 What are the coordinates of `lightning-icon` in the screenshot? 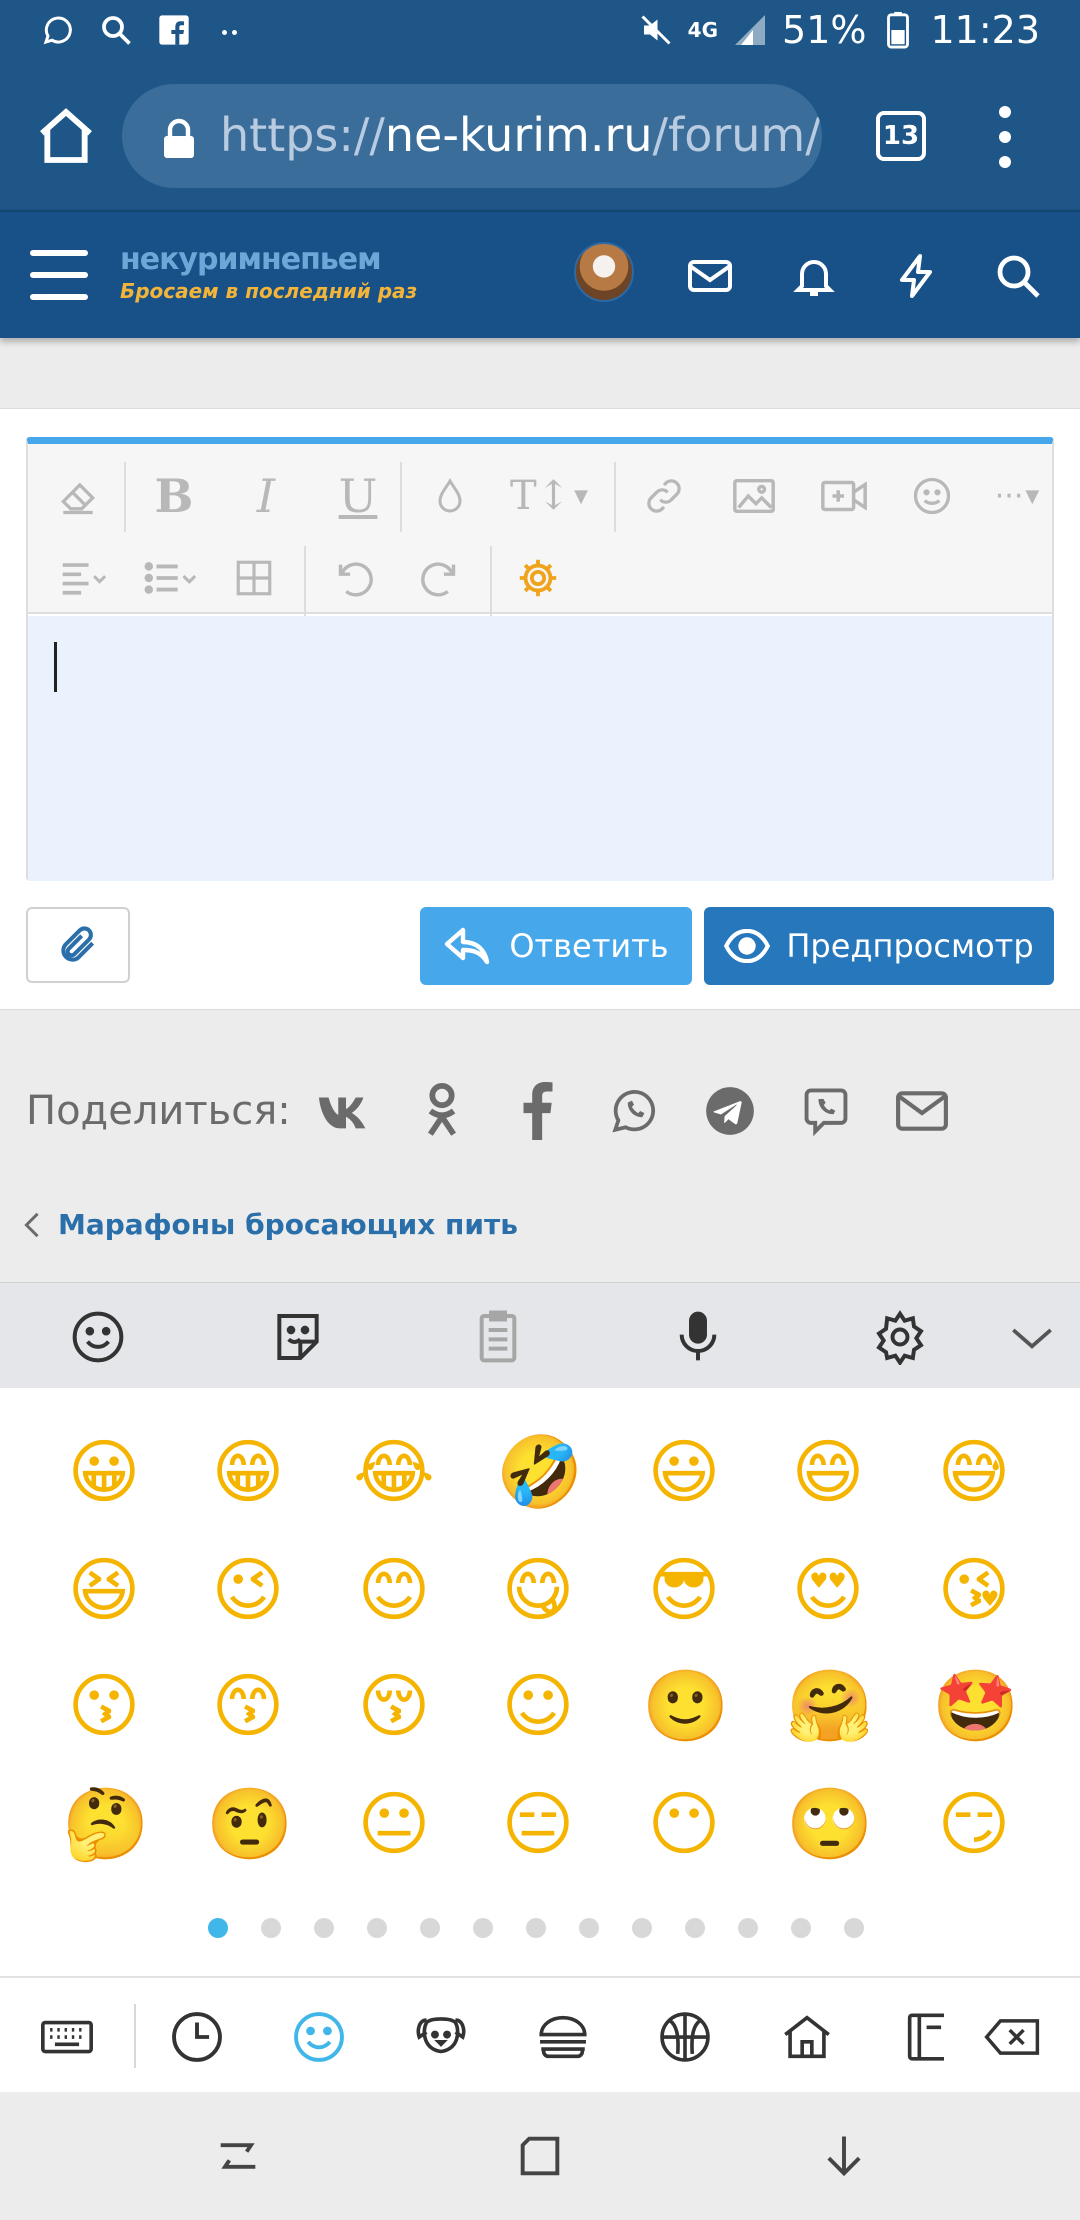 It's located at (916, 276).